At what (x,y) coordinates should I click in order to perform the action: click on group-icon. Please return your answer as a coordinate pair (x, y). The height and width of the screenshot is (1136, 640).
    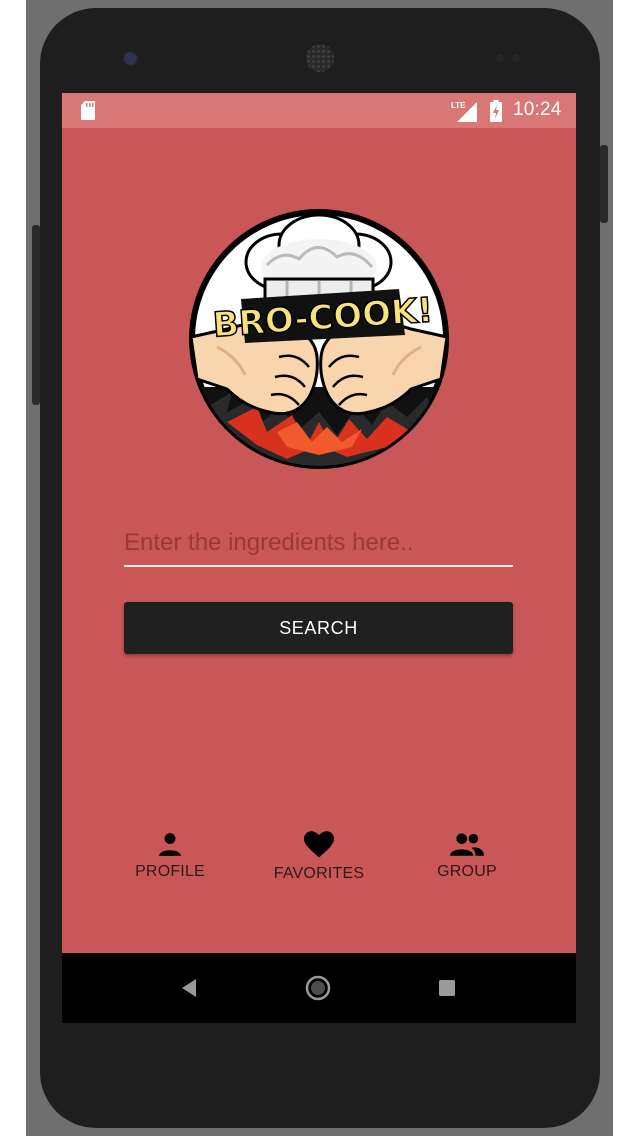
    Looking at the image, I should click on (467, 844).